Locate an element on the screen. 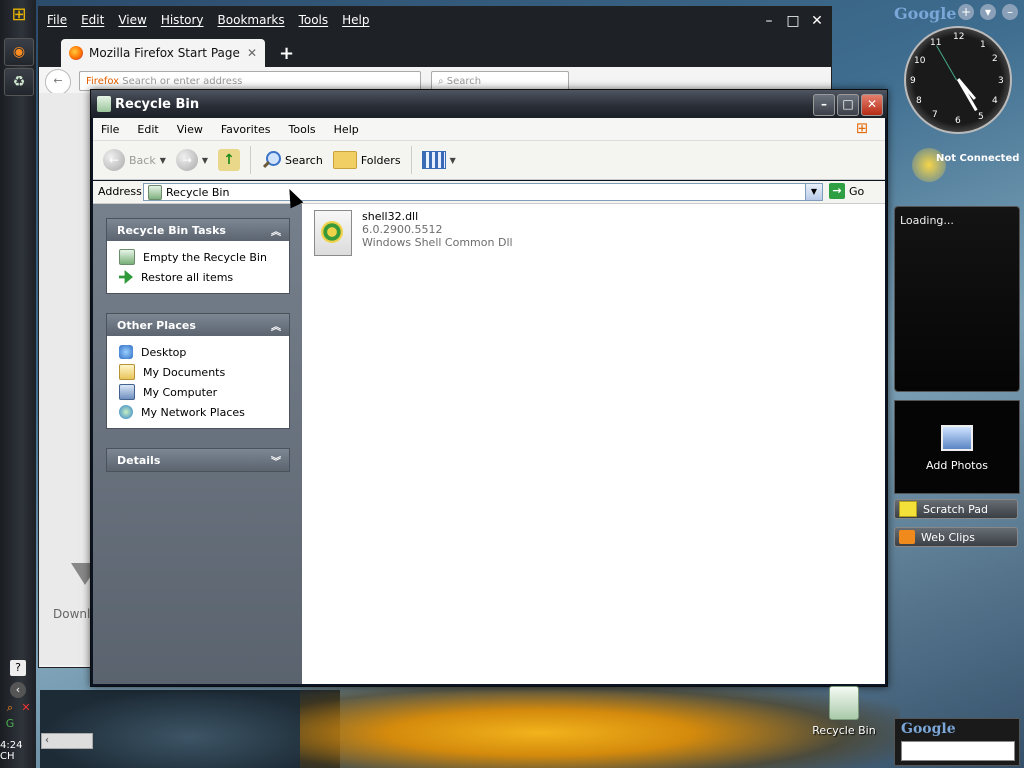 The height and width of the screenshot is (768, 1024). ff-back-button: ← is located at coordinates (58, 82).